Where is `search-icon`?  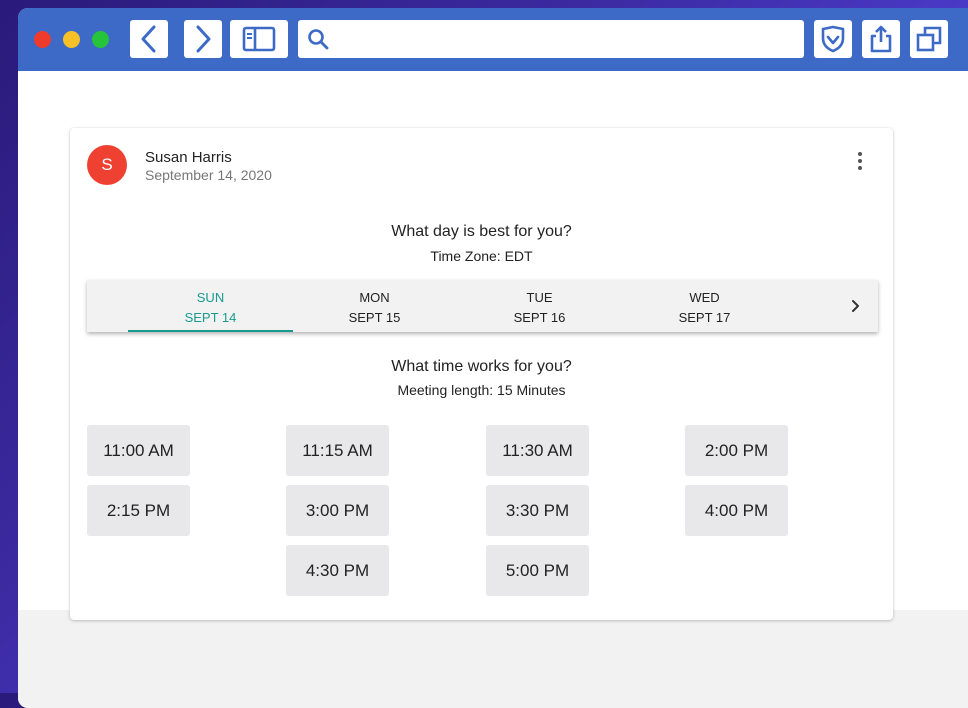
search-icon is located at coordinates (318, 39).